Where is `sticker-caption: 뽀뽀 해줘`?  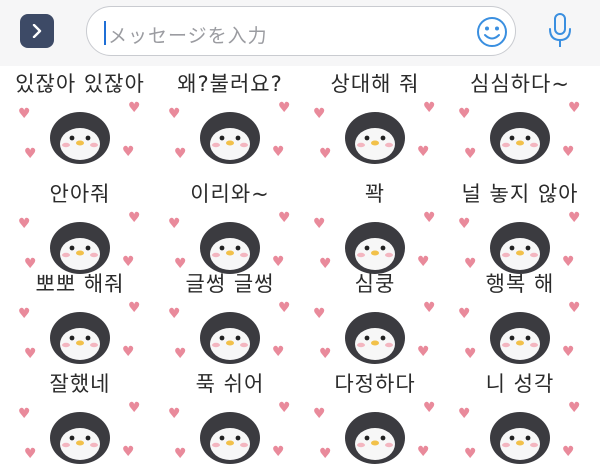 sticker-caption: 뽀뽀 해줘 is located at coordinates (80, 284).